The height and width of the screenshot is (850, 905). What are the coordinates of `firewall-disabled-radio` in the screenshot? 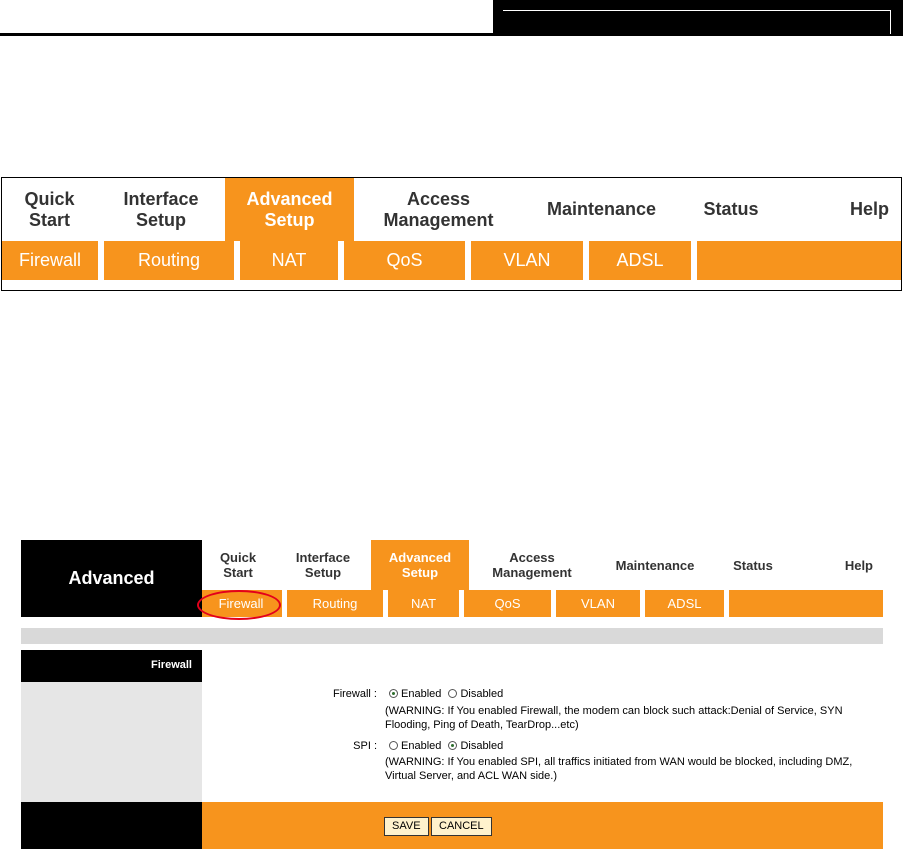 It's located at (453, 693).